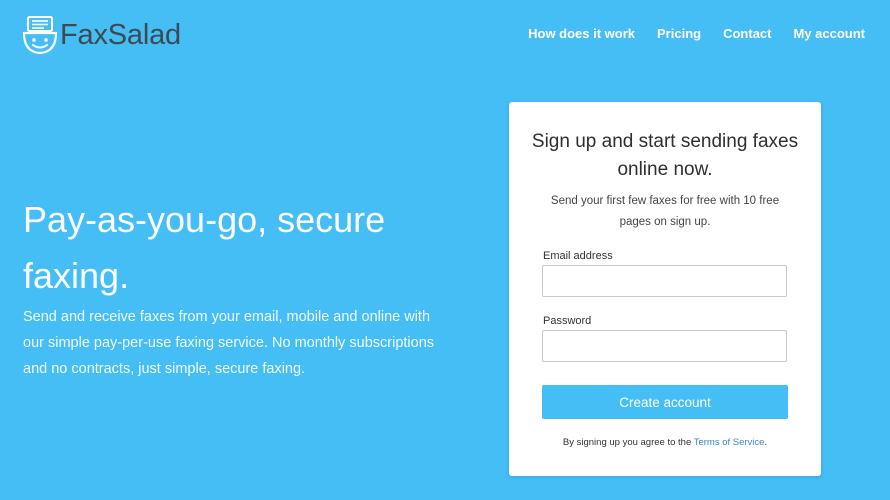 The width and height of the screenshot is (890, 500). What do you see at coordinates (144, 35) in the screenshot?
I see `brand-name-part2: Salad` at bounding box center [144, 35].